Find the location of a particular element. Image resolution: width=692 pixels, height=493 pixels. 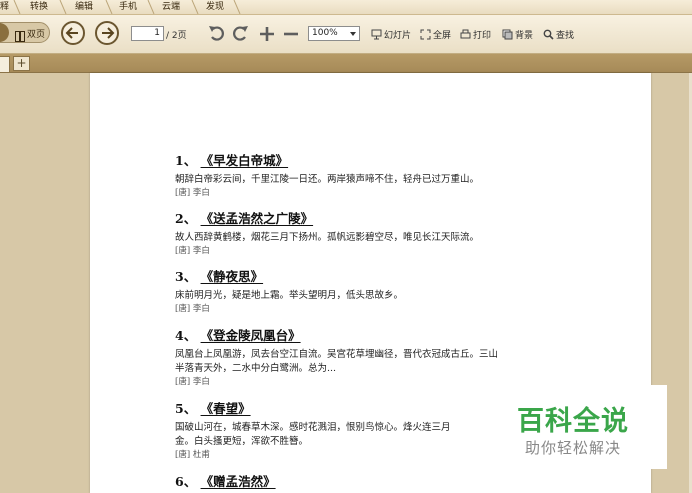

double-page-icon is located at coordinates (20, 36).